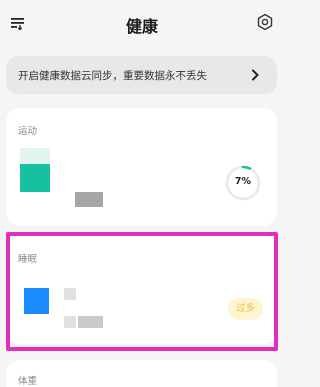 The image size is (320, 387). What do you see at coordinates (28, 131) in the screenshot?
I see `exercise-card-label: 运动` at bounding box center [28, 131].